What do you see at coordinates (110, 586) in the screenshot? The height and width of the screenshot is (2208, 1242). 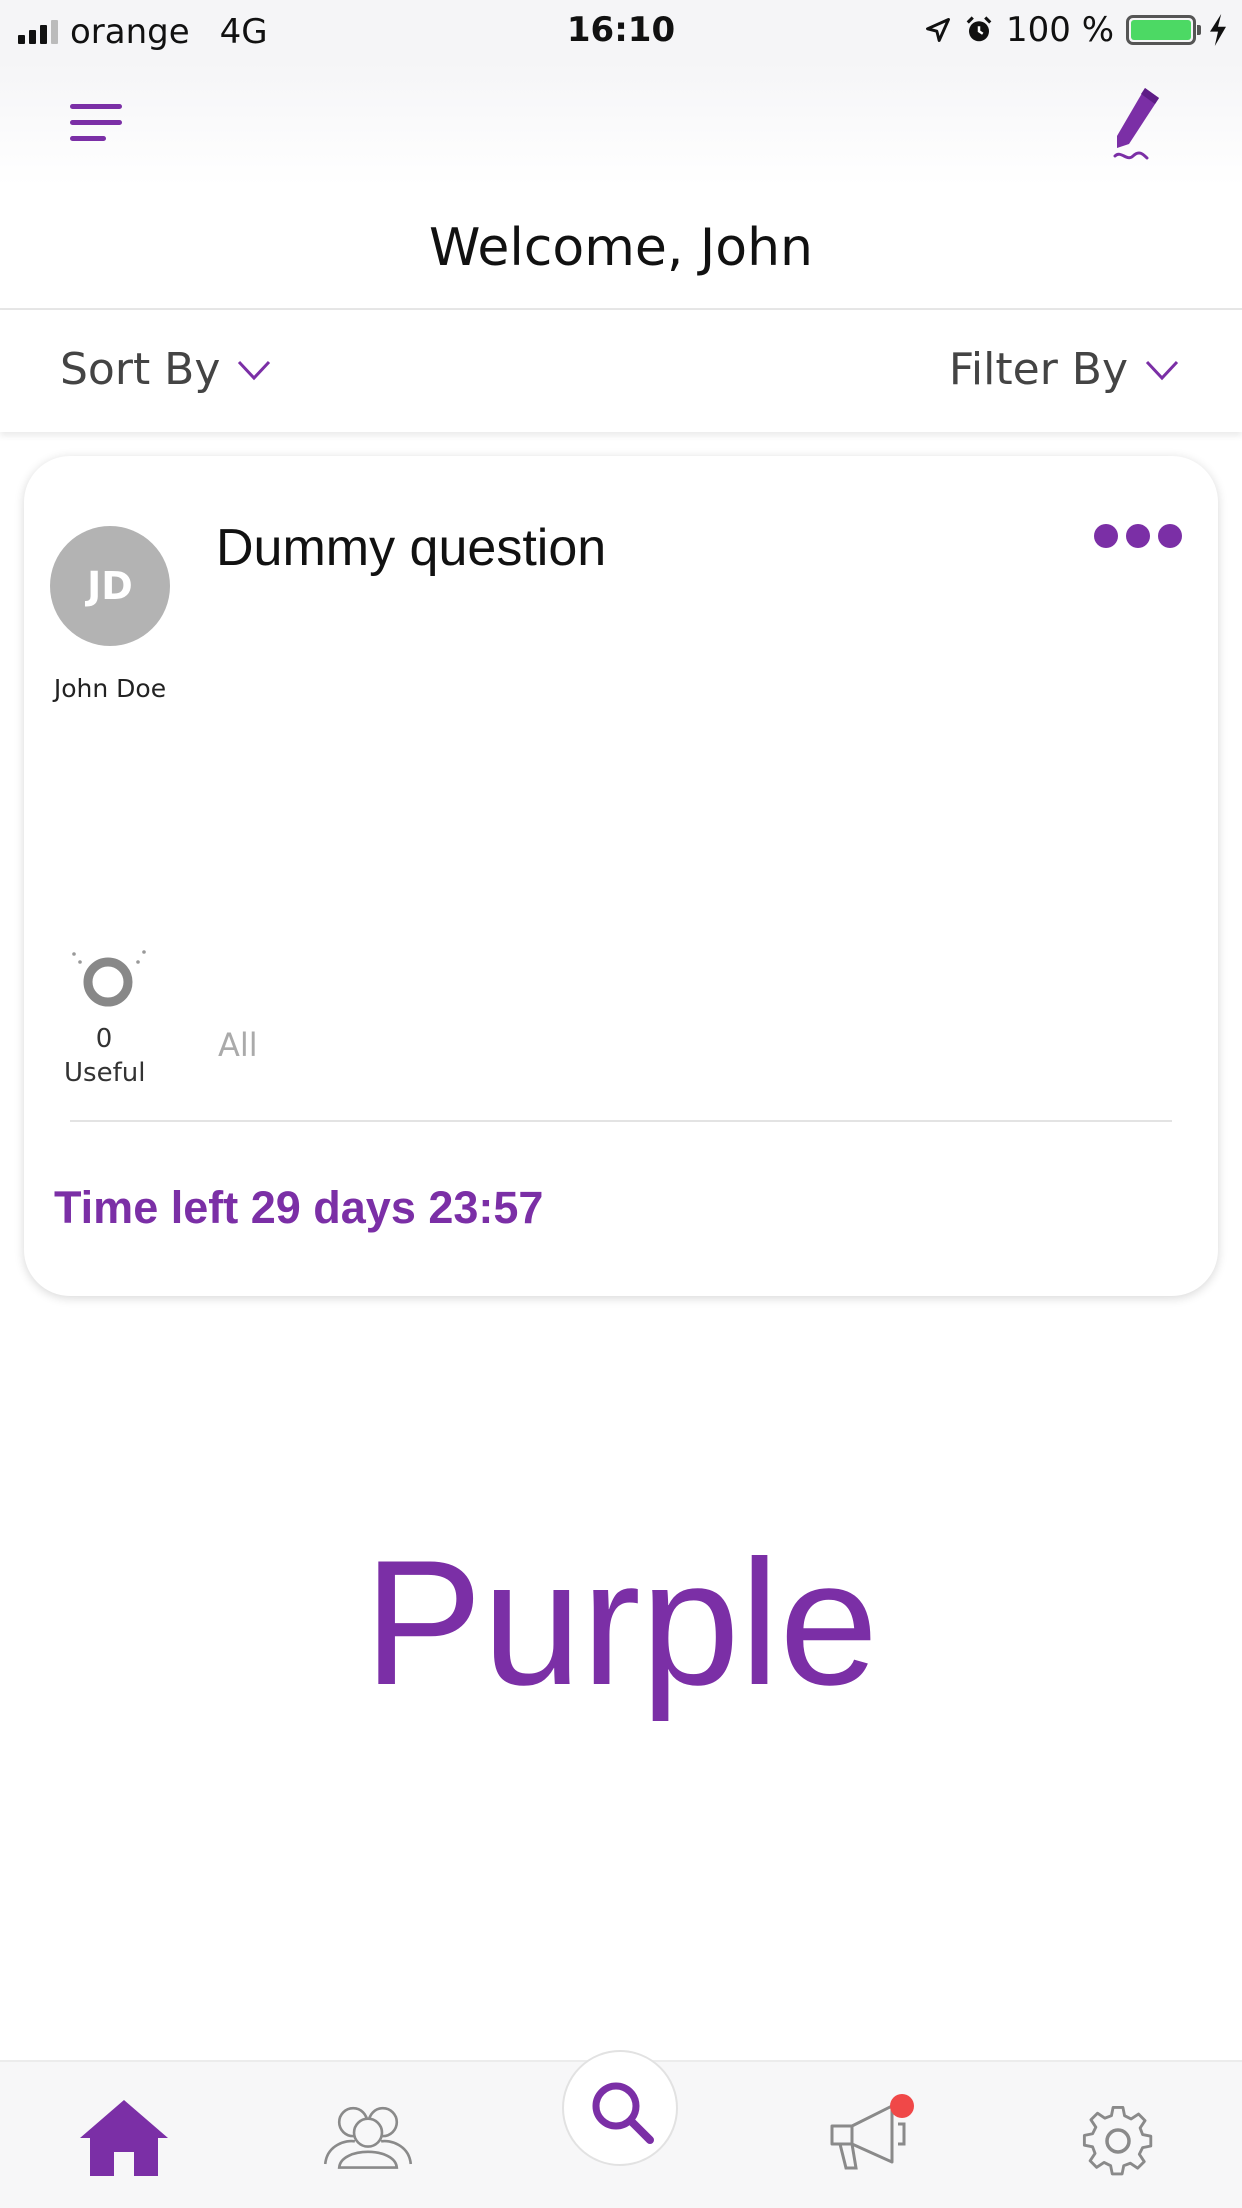 I see `avatar: JD` at bounding box center [110, 586].